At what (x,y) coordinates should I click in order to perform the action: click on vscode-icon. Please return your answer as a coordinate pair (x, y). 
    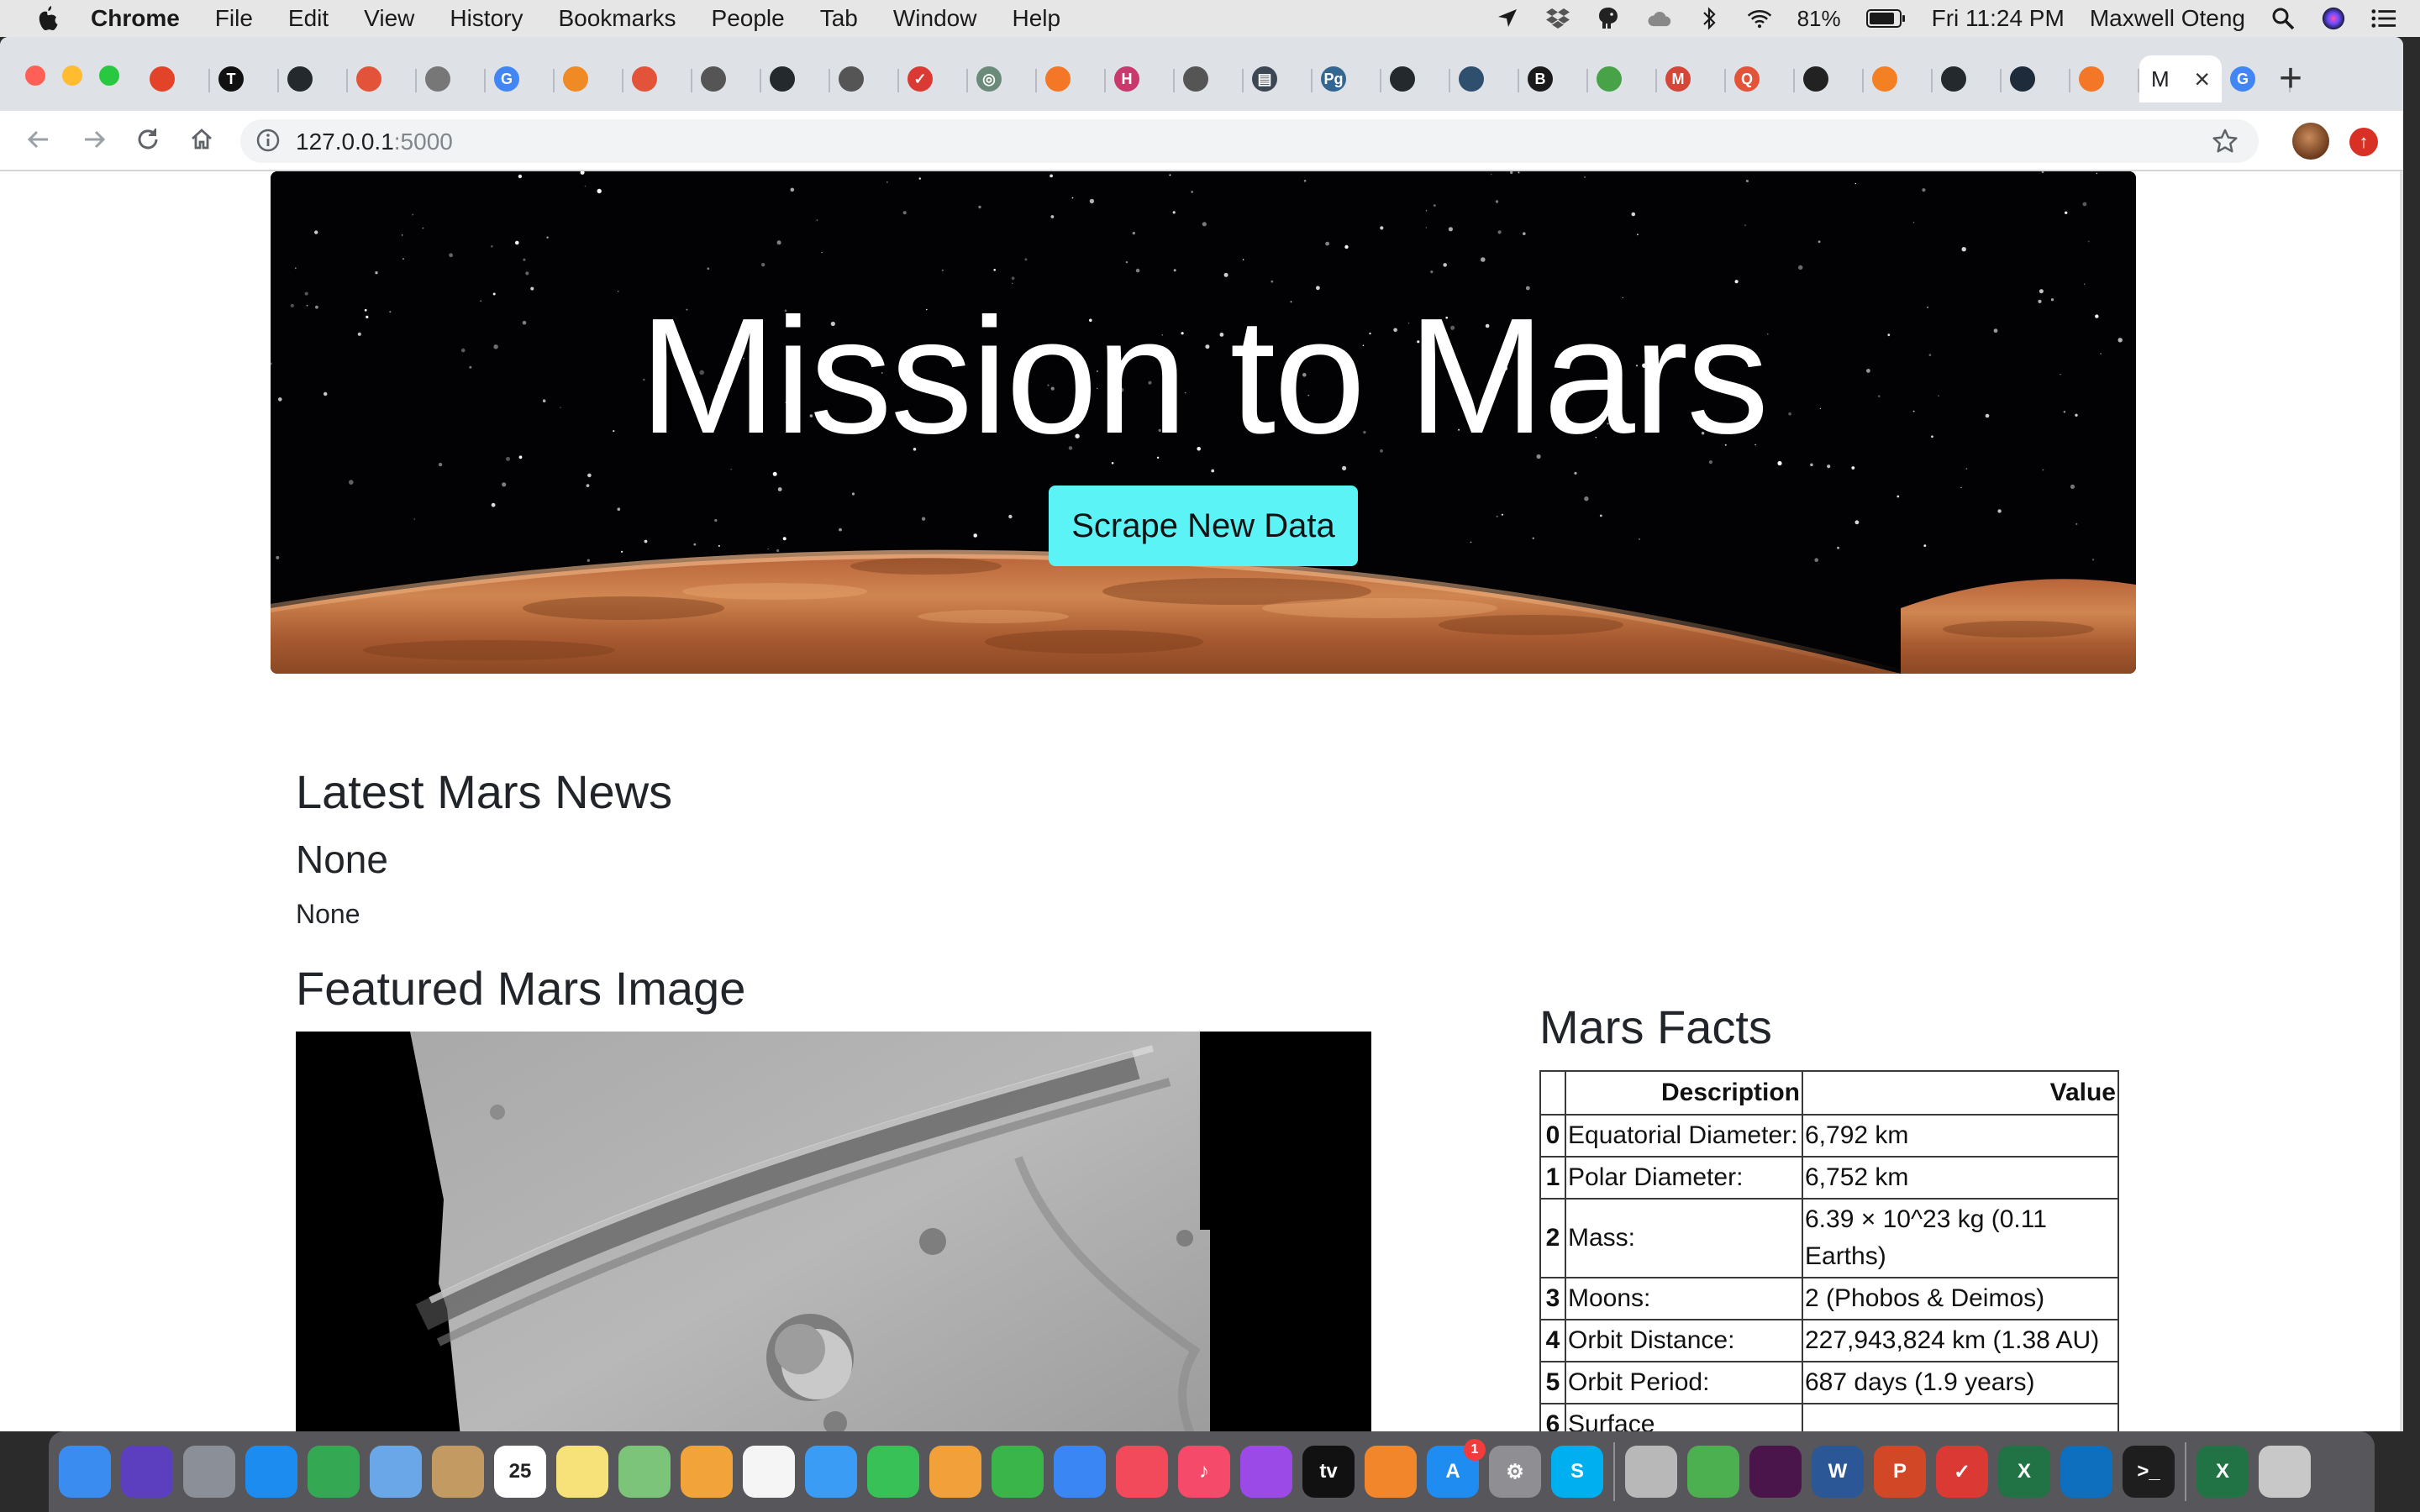
    Looking at the image, I should click on (2086, 1472).